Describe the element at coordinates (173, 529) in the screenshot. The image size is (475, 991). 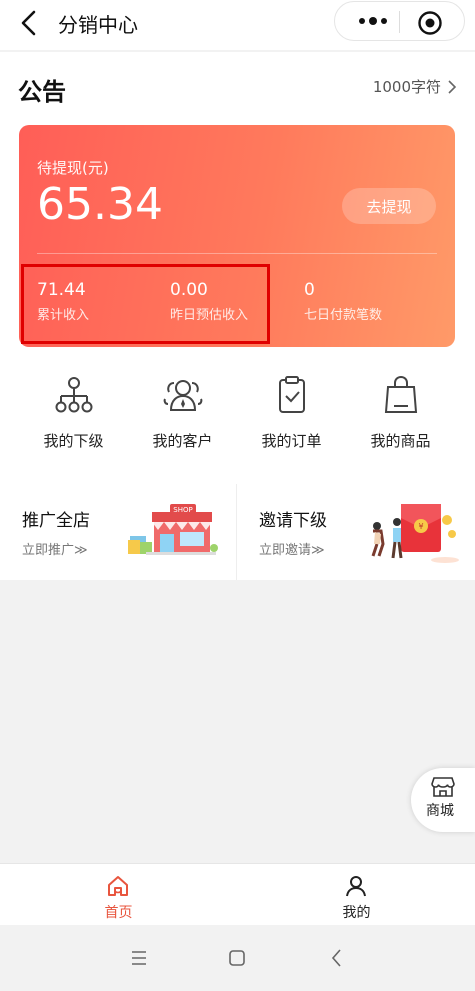
I see `shop-illustration: SHOP` at that location.